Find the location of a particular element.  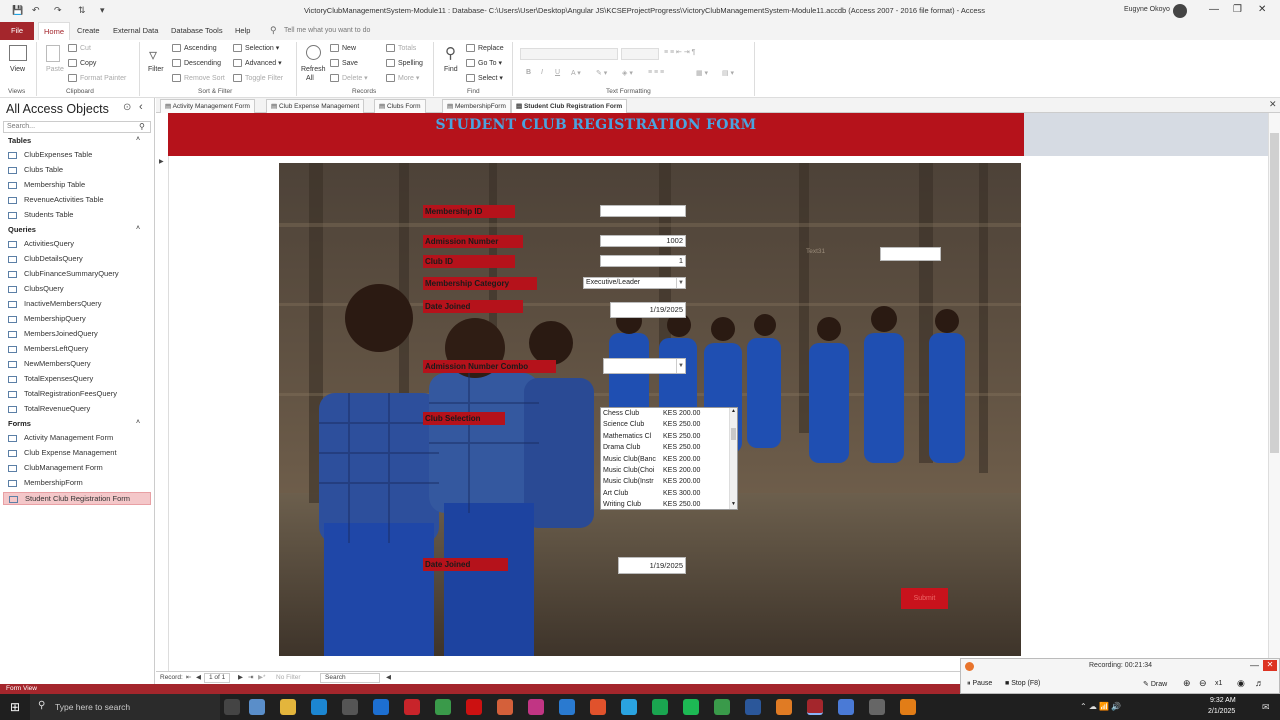

spelling-button: Spelling is located at coordinates (404, 63).